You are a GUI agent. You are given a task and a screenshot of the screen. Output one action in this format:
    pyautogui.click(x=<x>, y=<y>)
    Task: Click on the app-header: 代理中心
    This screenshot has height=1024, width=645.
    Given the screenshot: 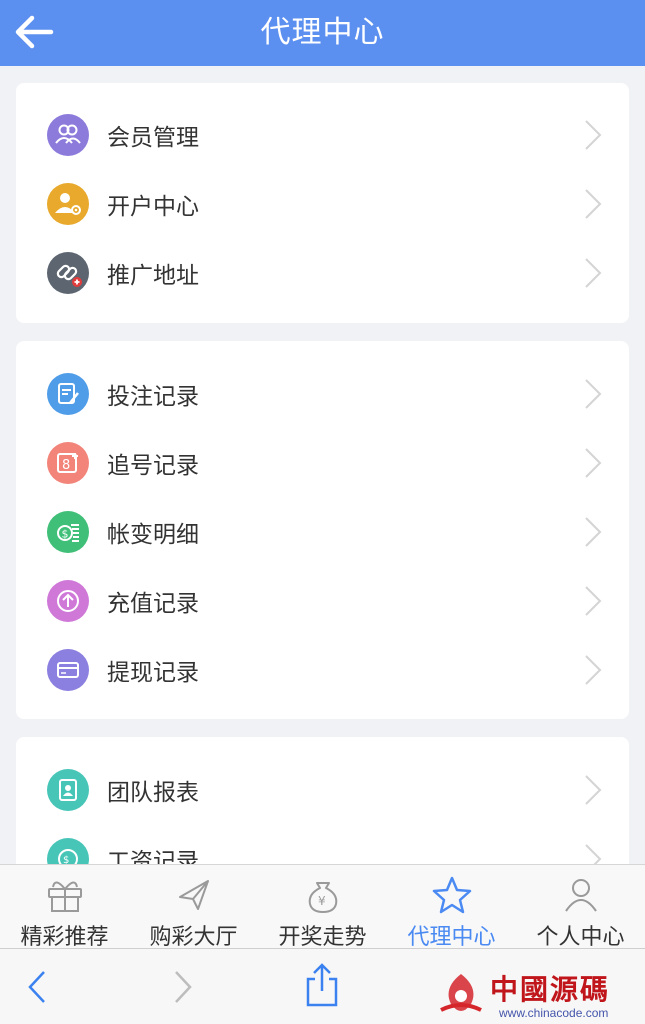 What is the action you would take?
    pyautogui.click(x=322, y=33)
    